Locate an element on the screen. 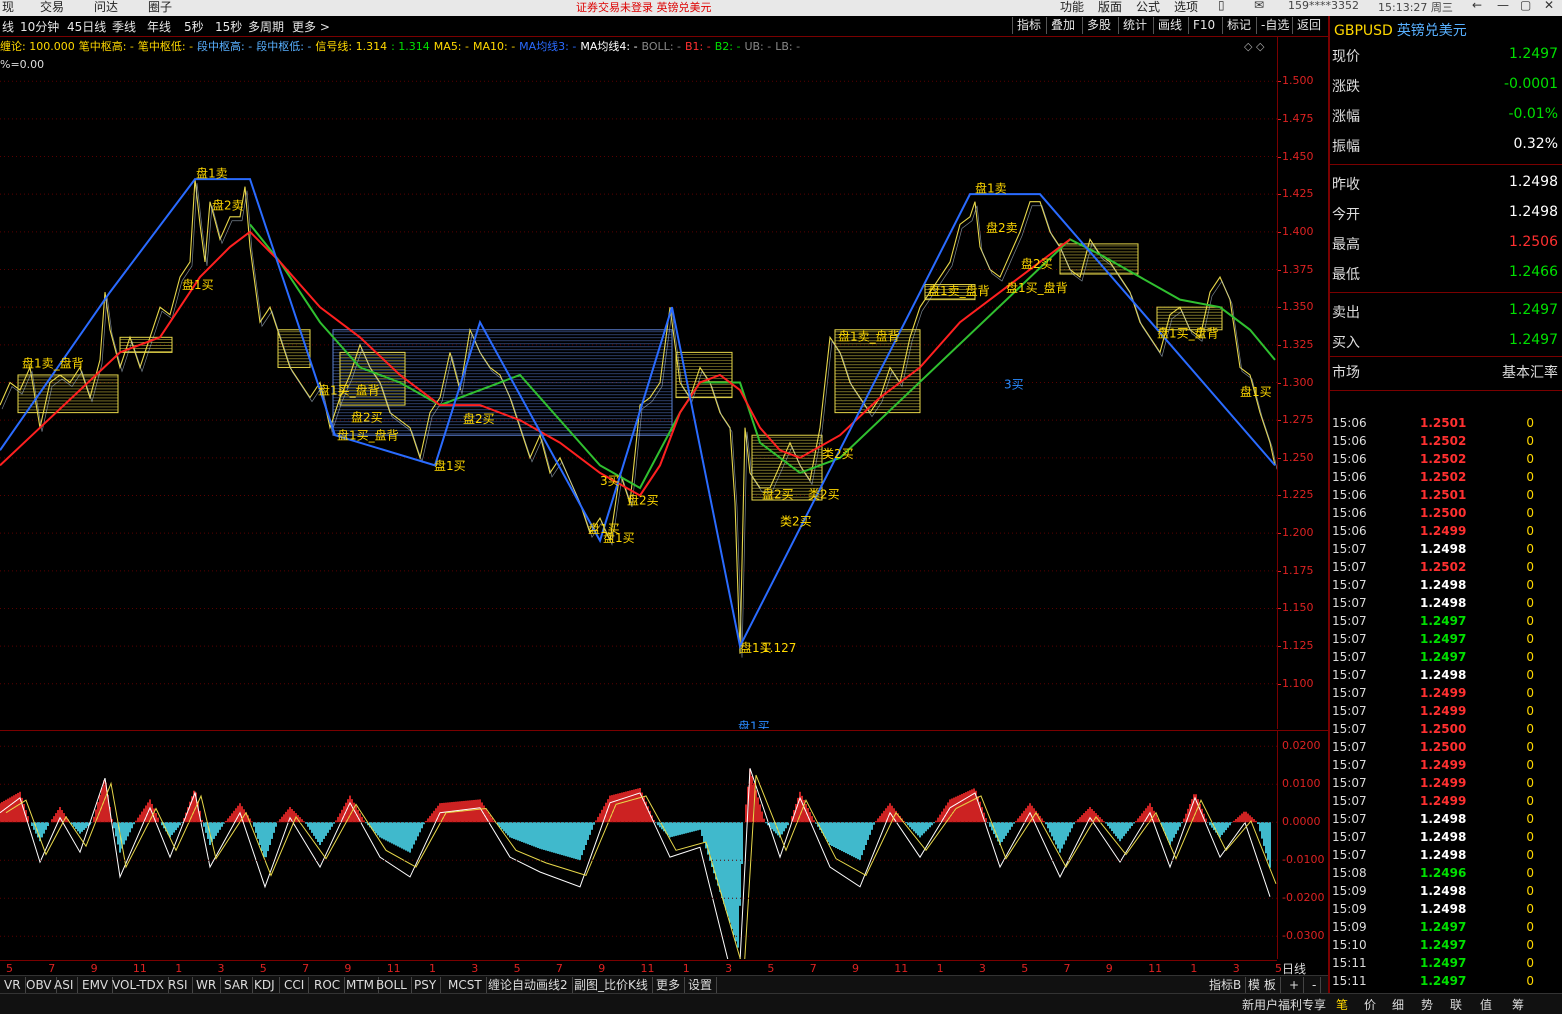  tool-draw: 画线 is located at coordinates (1169, 25).